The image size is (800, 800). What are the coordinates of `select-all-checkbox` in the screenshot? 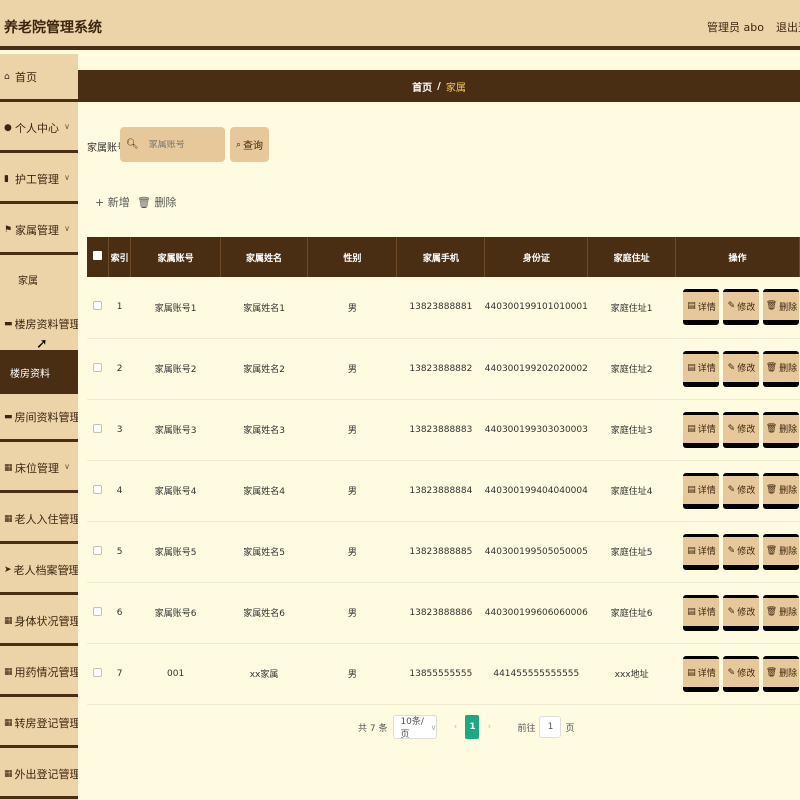 It's located at (98, 257).